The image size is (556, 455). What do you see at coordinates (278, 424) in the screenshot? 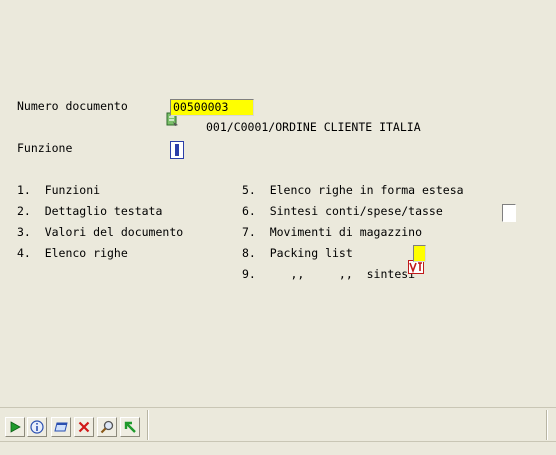
I see `toolbar` at bounding box center [278, 424].